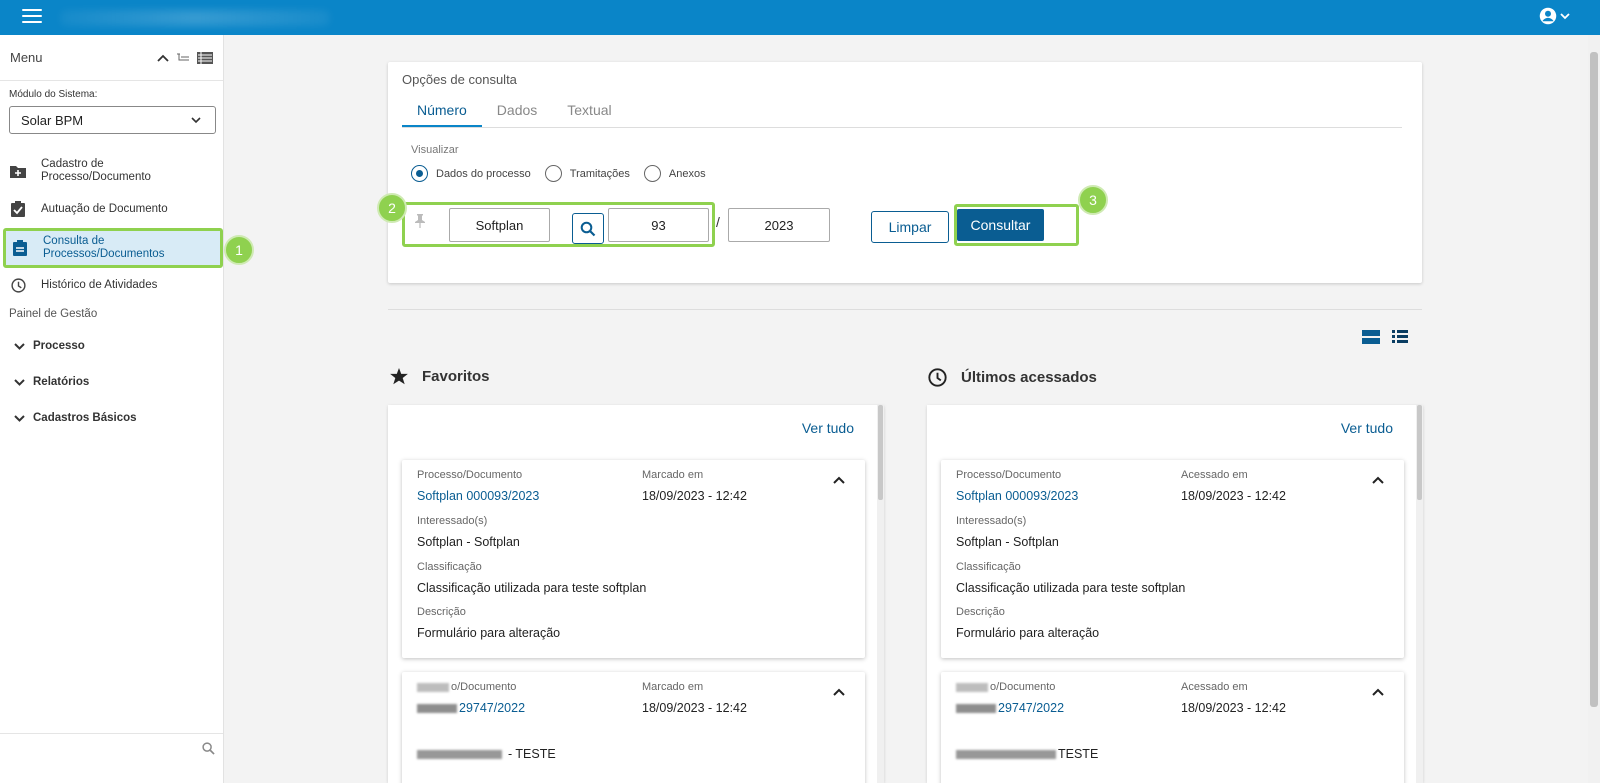 The image size is (1600, 783). Describe the element at coordinates (442, 112) in the screenshot. I see `tab-numero: Número` at that location.